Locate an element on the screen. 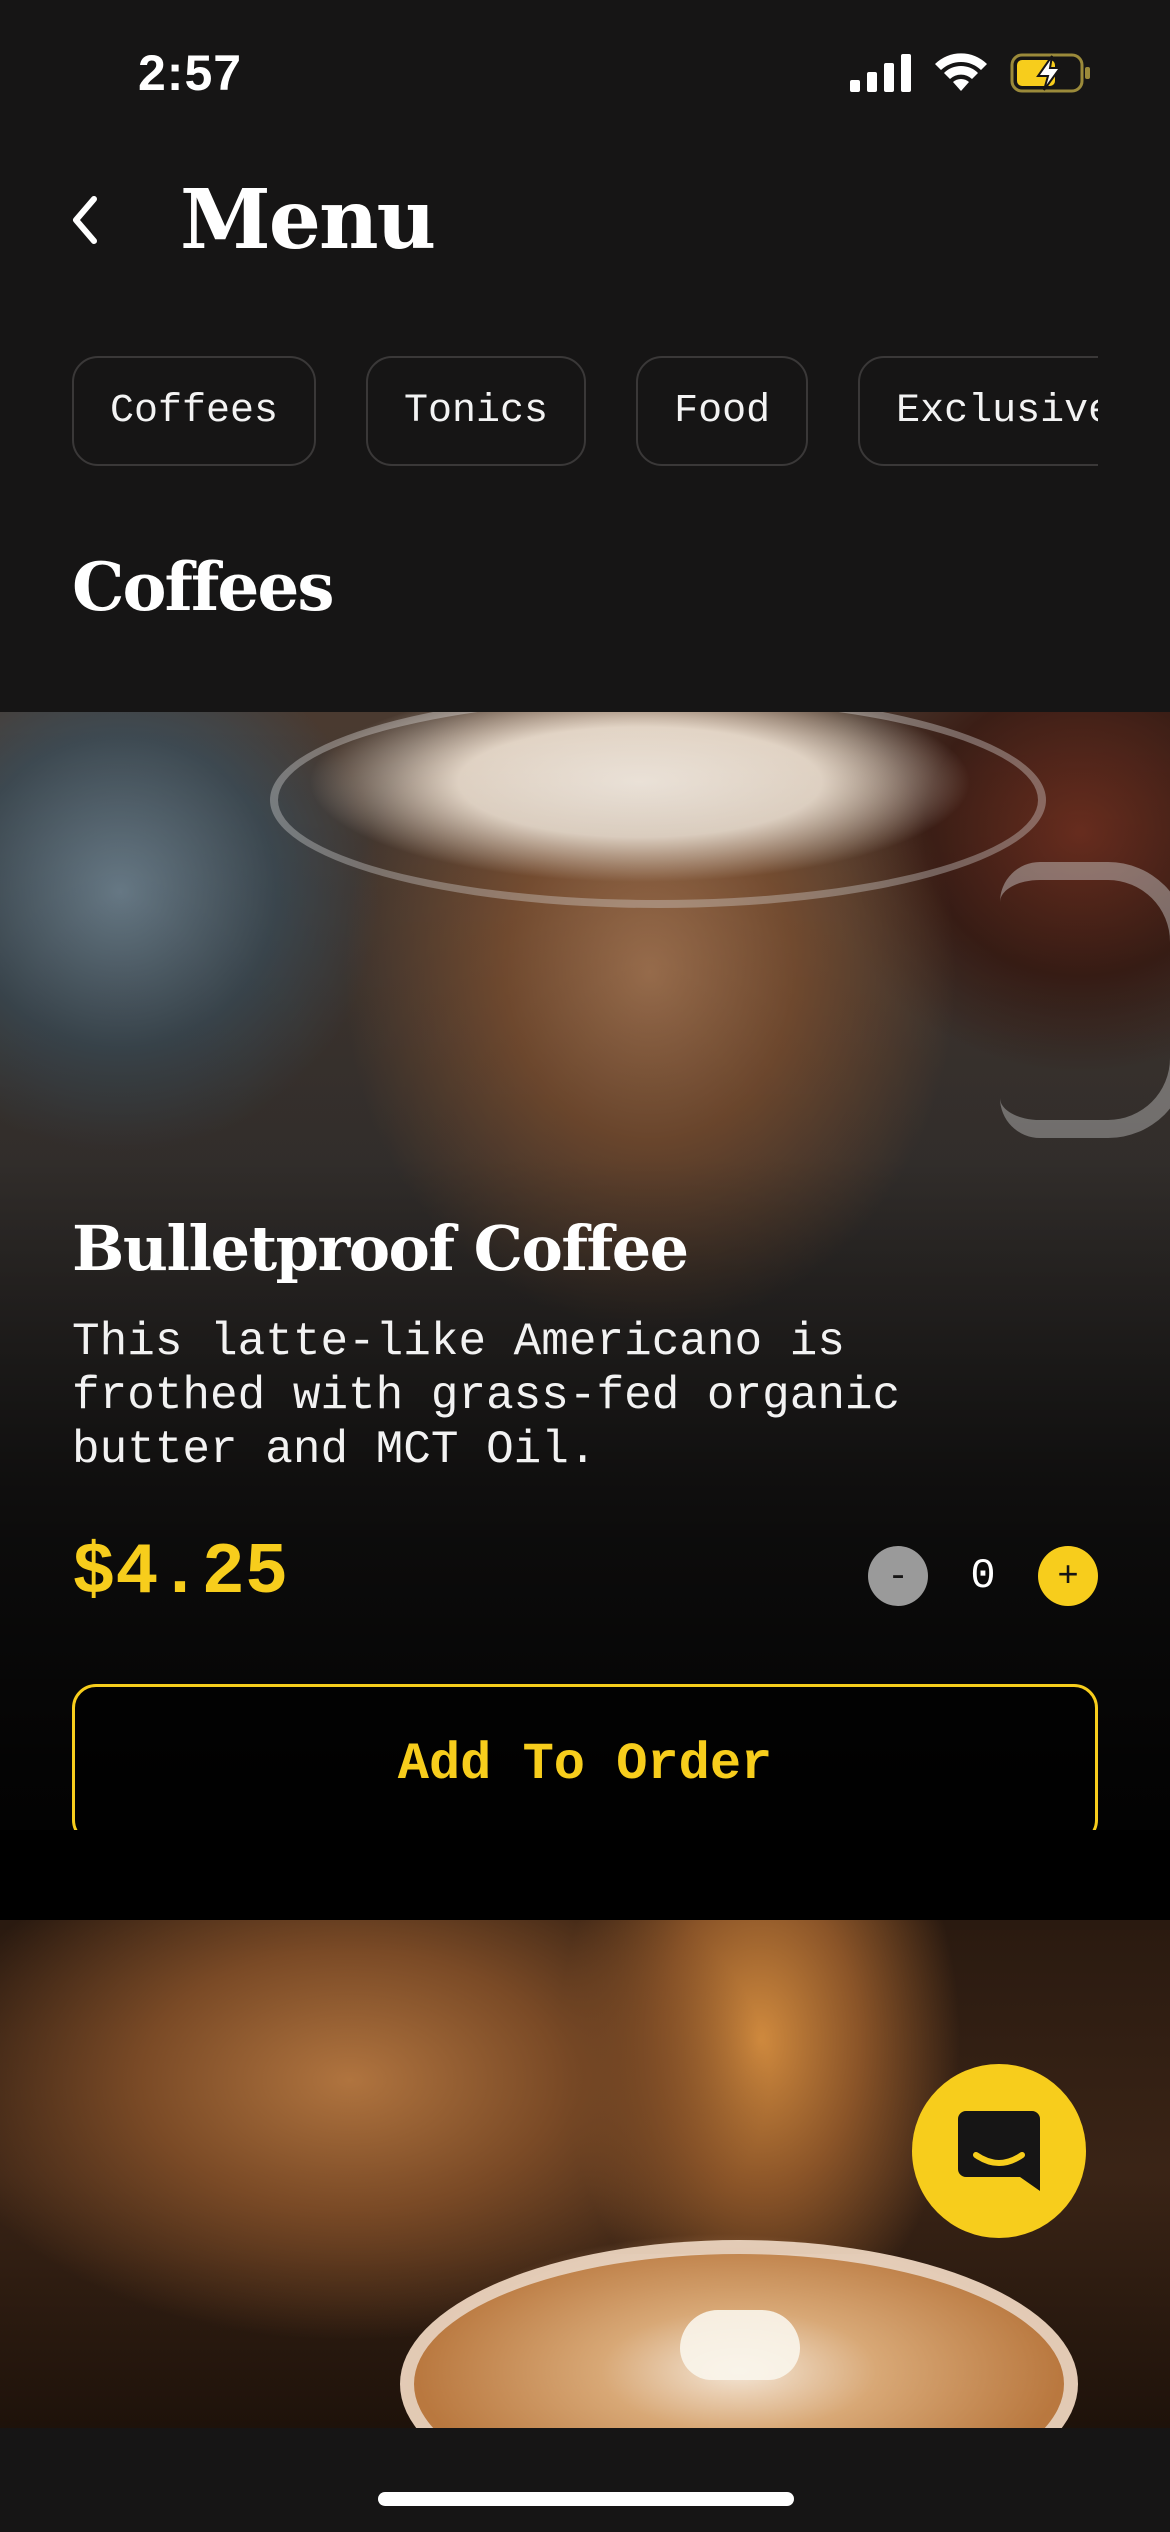  page-title: Menu is located at coordinates (308, 220).